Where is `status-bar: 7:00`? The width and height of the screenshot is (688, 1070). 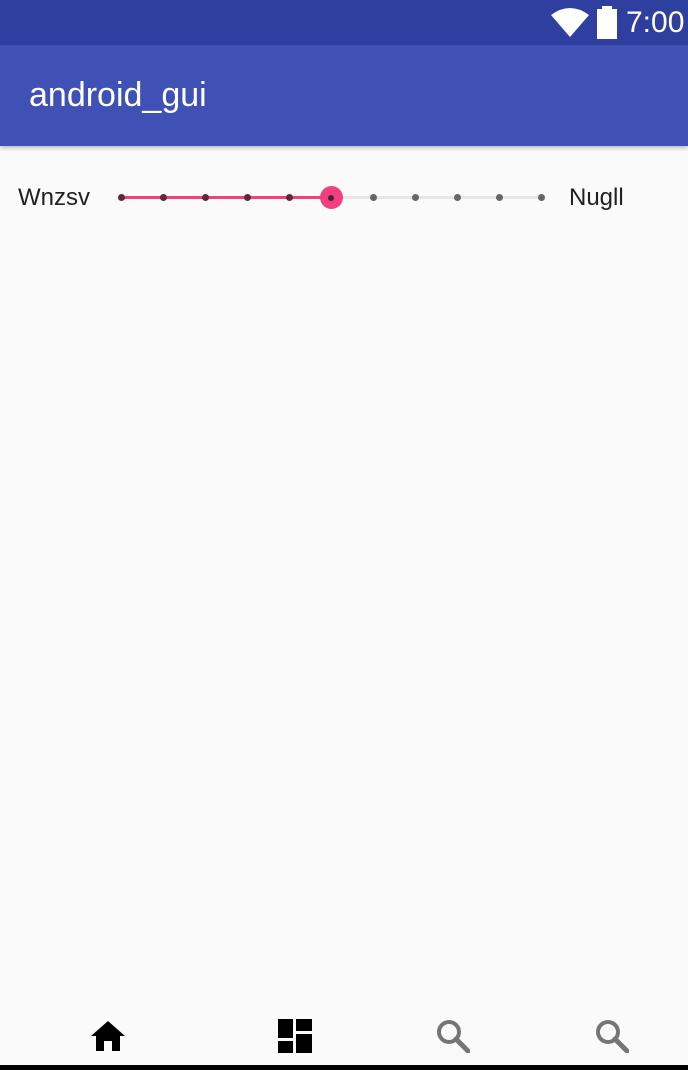
status-bar: 7:00 is located at coordinates (344, 22).